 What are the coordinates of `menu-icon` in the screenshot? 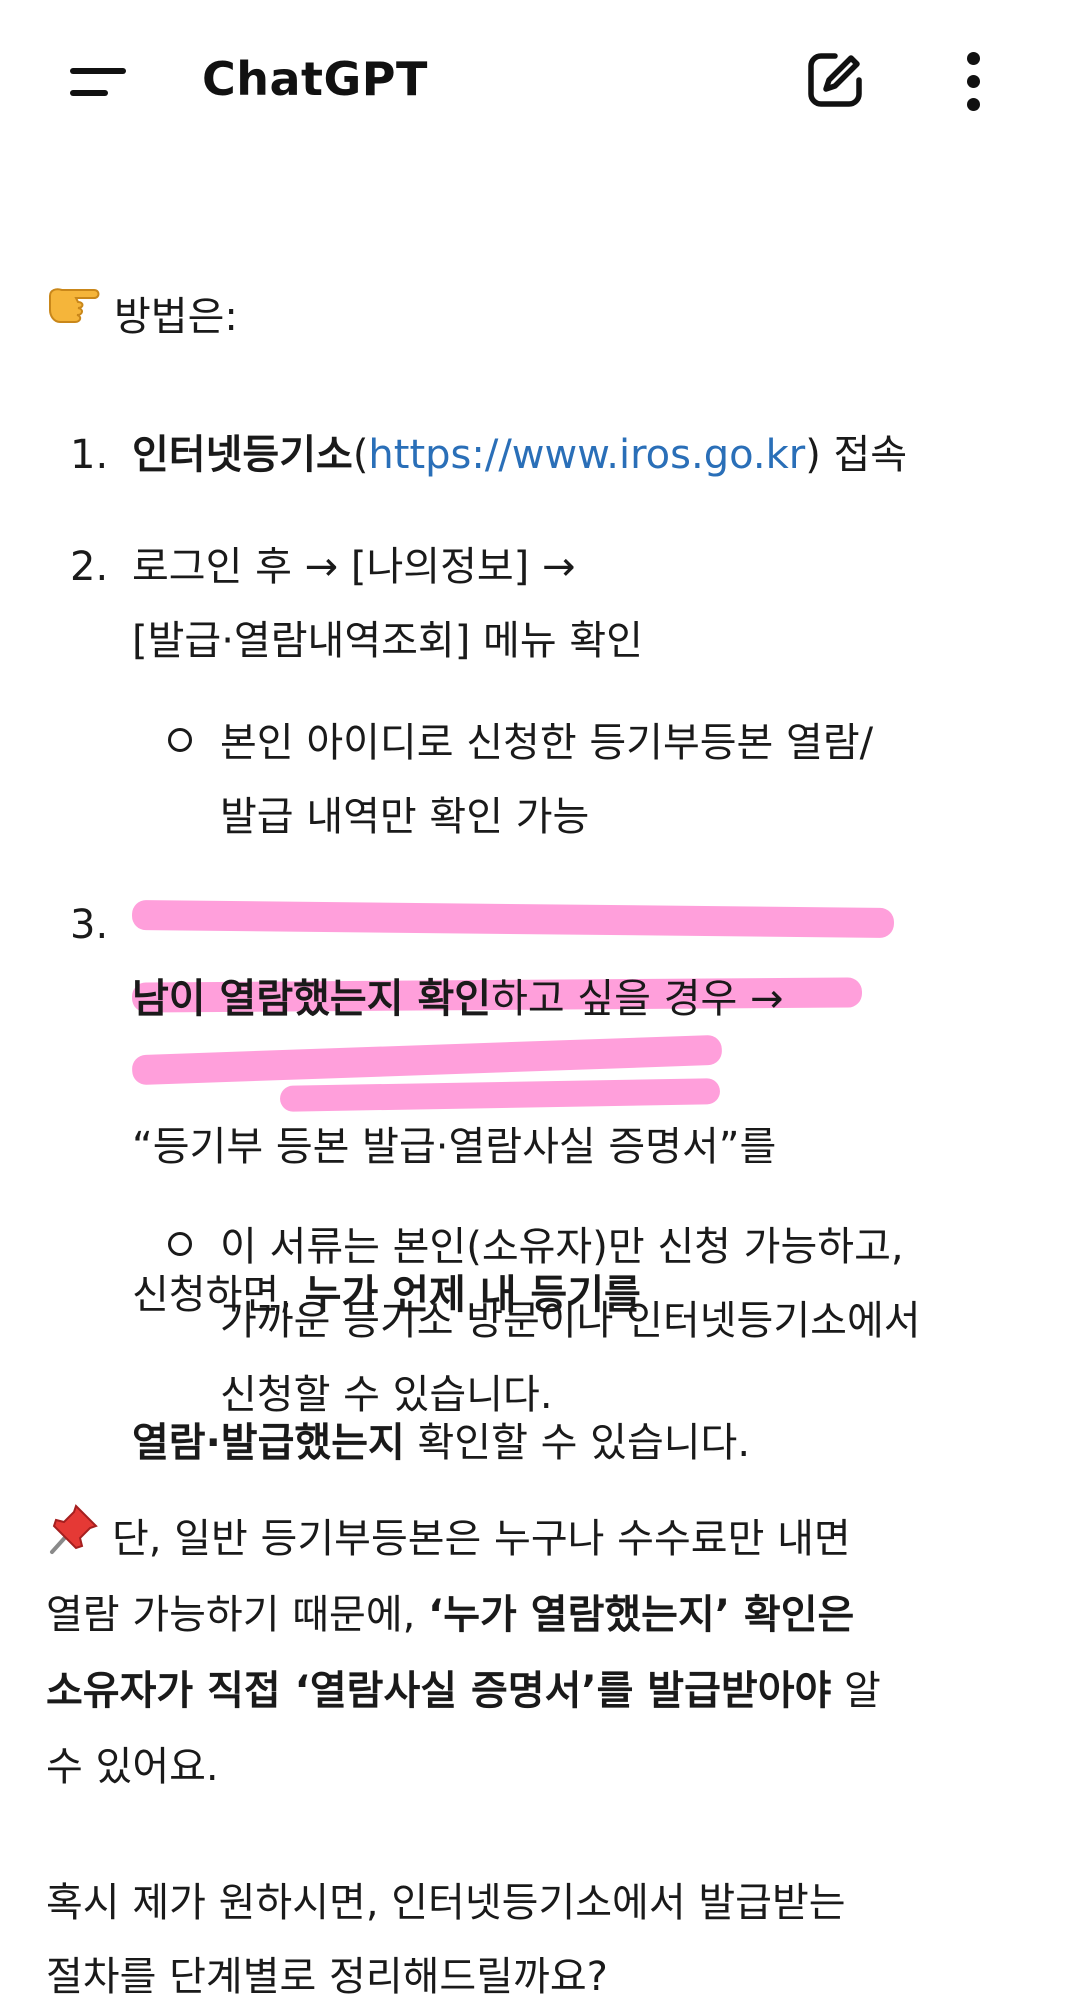 It's located at (100, 82).